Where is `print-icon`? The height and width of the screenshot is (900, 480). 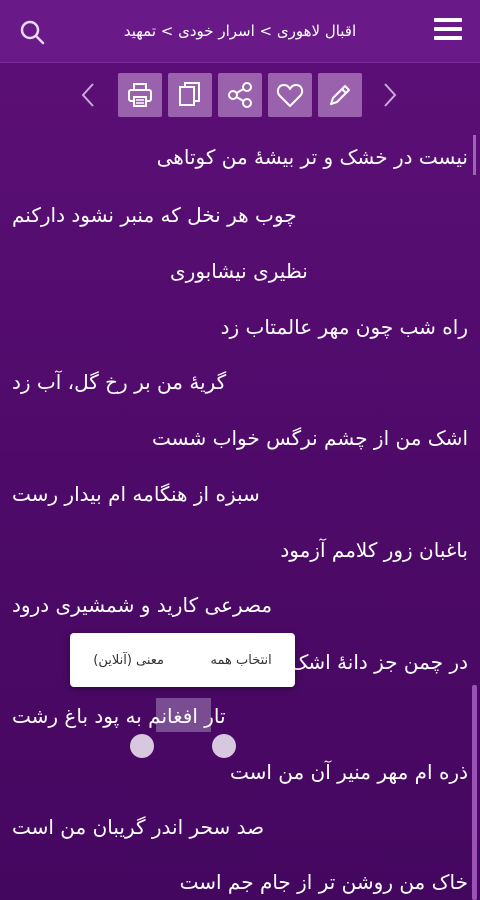 print-icon is located at coordinates (140, 95).